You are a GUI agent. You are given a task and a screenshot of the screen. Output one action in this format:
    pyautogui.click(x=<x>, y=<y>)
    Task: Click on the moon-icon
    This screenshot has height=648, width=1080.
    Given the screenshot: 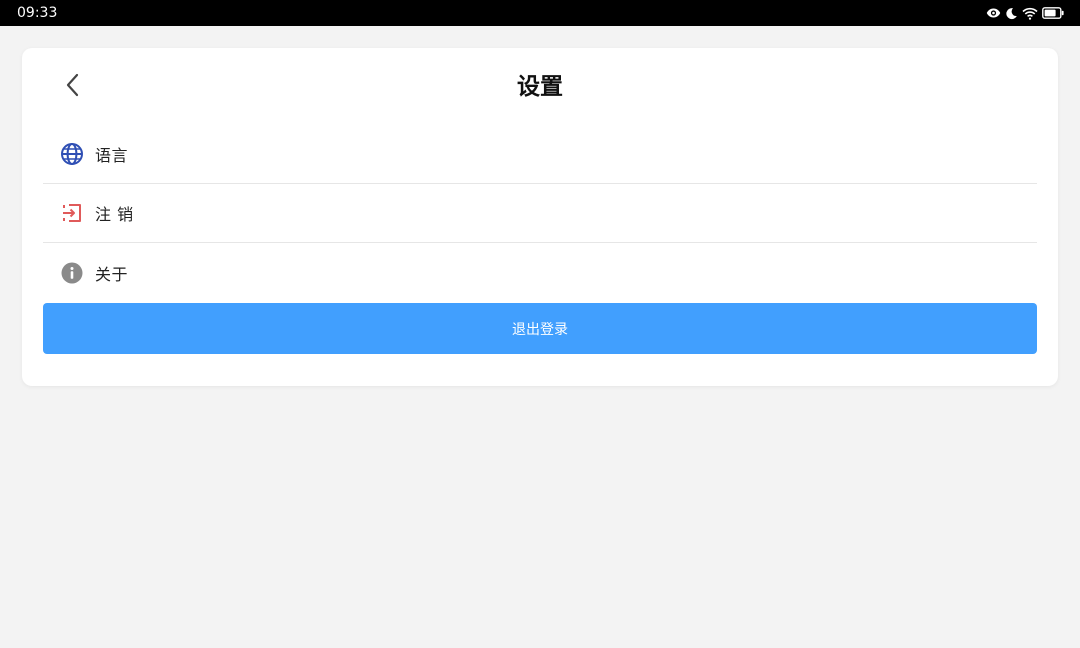 What is the action you would take?
    pyautogui.click(x=1011, y=13)
    